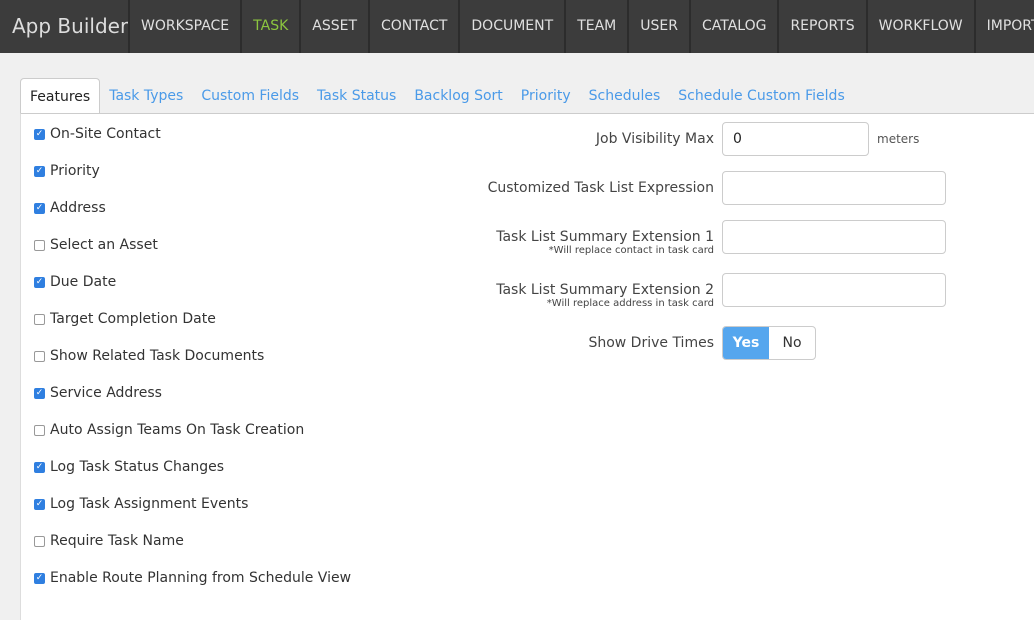 This screenshot has height=620, width=1034. What do you see at coordinates (1003, 26) in the screenshot?
I see `nav-import: IMPORT` at bounding box center [1003, 26].